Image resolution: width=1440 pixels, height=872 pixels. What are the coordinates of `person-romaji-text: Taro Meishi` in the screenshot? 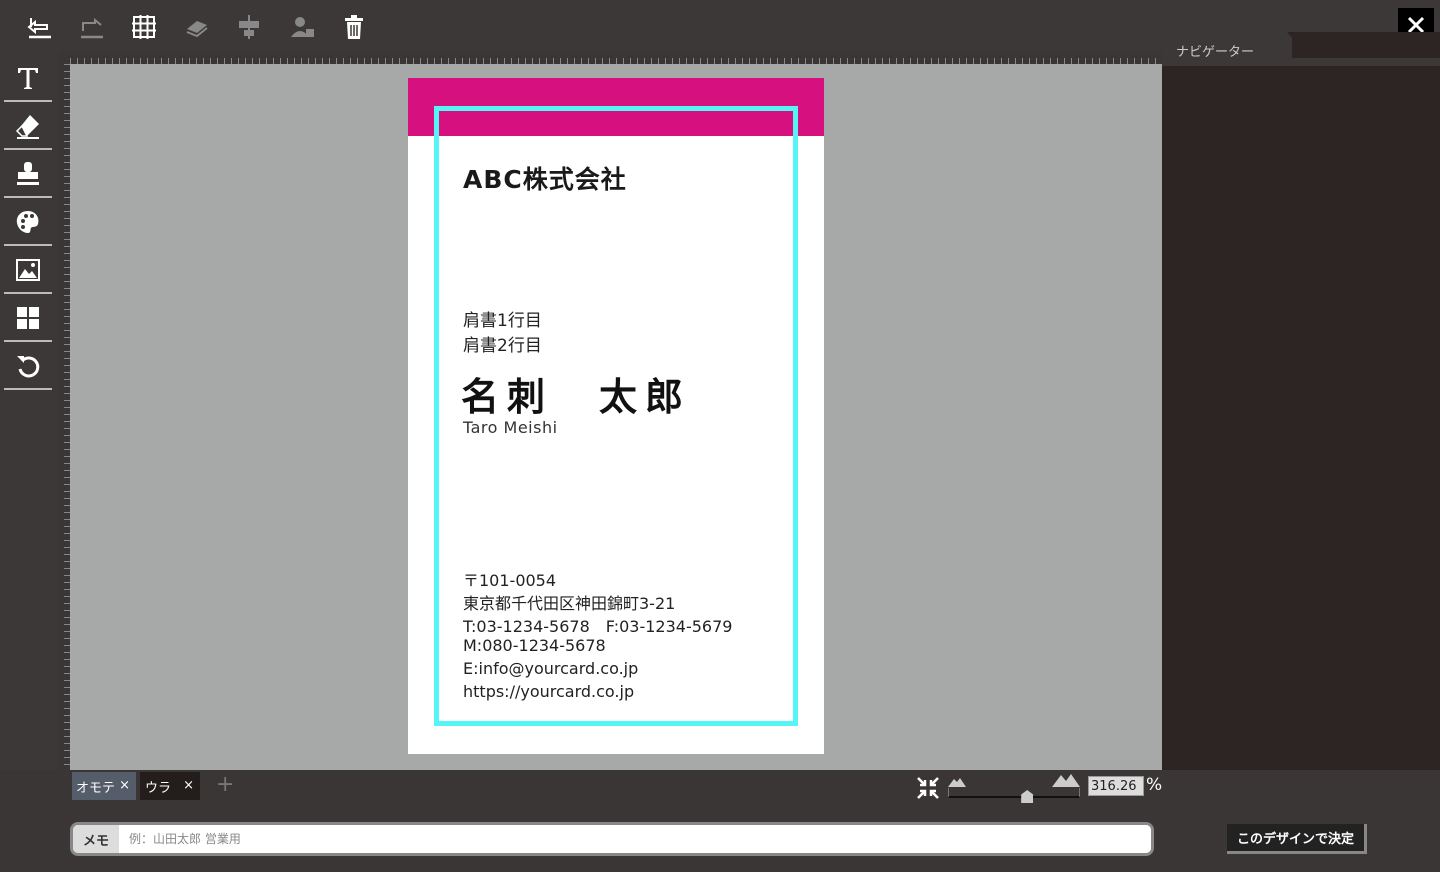 It's located at (510, 427).